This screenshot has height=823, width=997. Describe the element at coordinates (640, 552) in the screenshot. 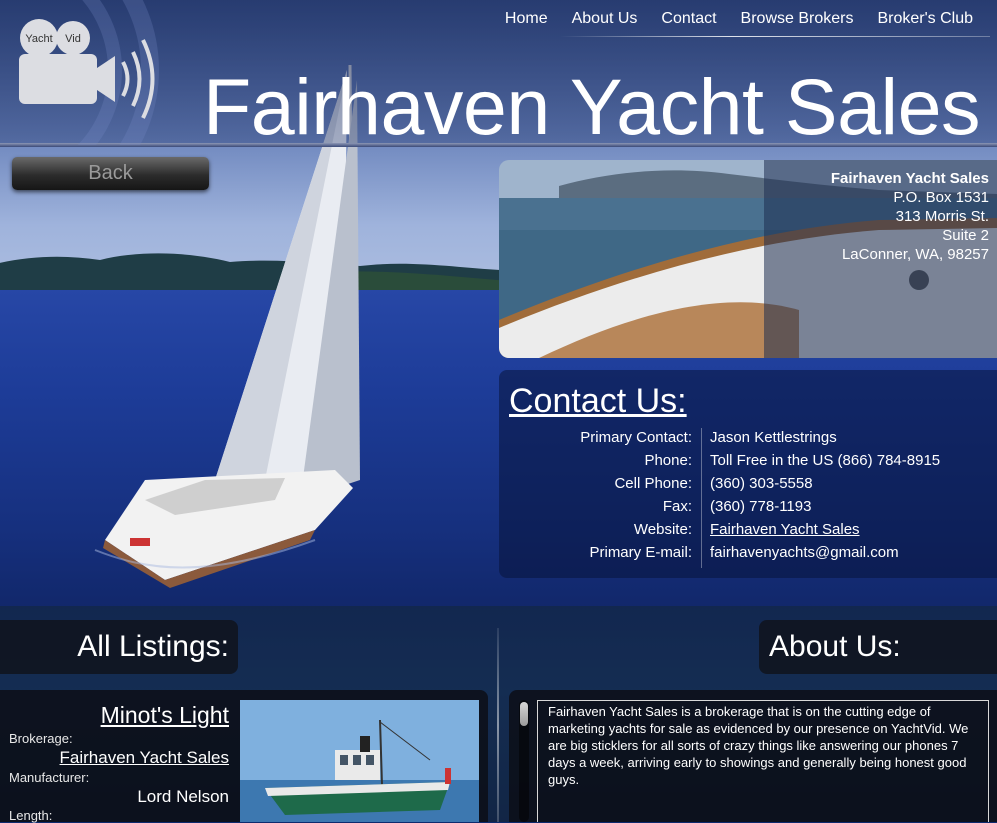

I see `contact-label: Primary E-mail:` at that location.